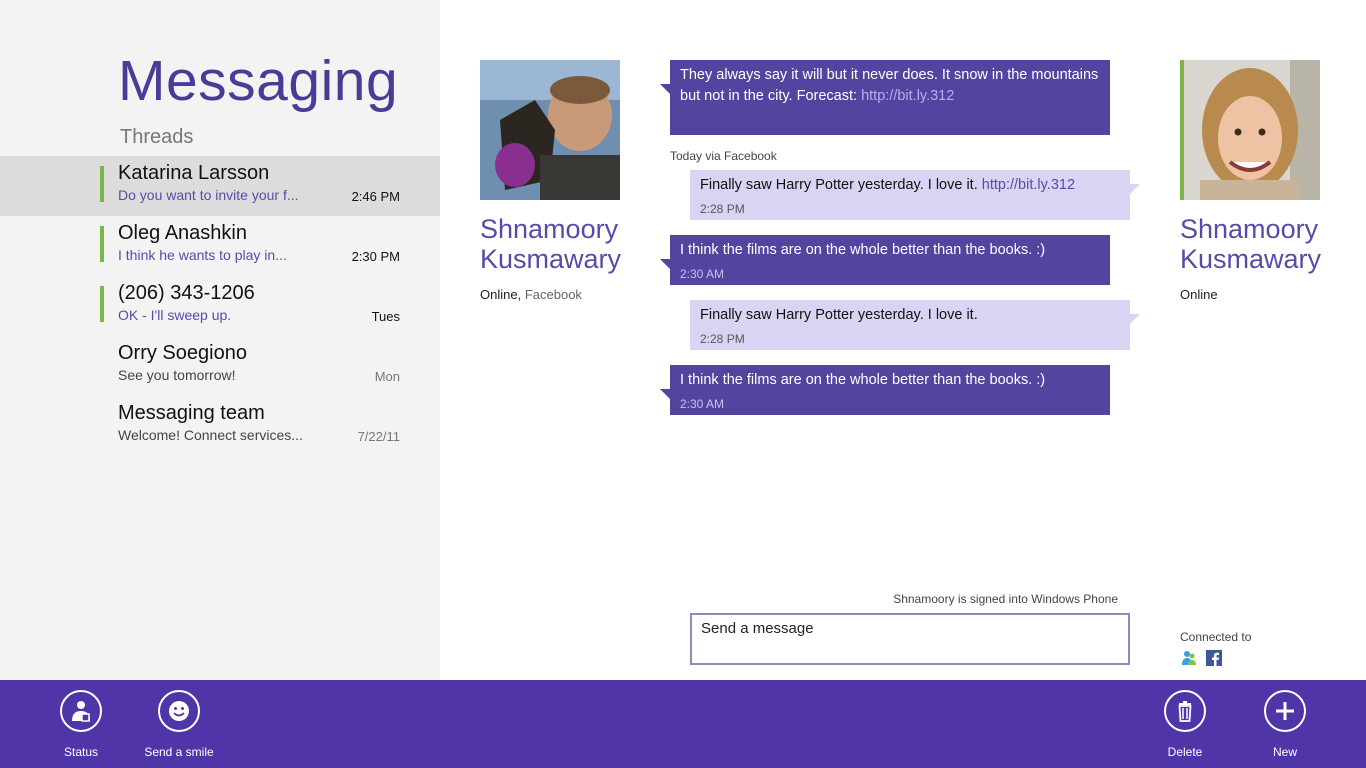 Image resolution: width=1366 pixels, height=768 pixels. Describe the element at coordinates (175, 315) in the screenshot. I see `thread-preview: OK - I'll sweep up.` at that location.